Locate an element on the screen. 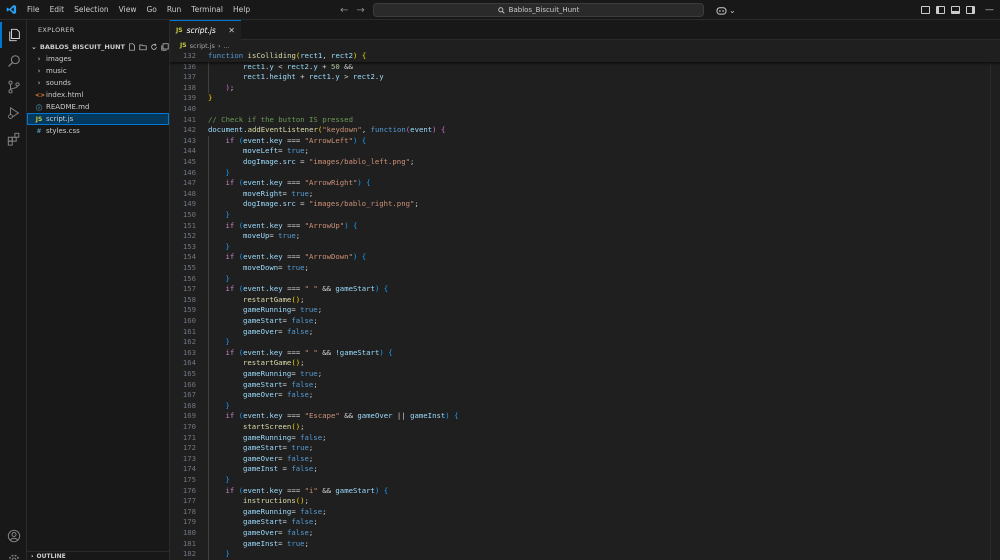 The height and width of the screenshot is (560, 1000). tree-item-index-html: <> index.html is located at coordinates (98, 95).